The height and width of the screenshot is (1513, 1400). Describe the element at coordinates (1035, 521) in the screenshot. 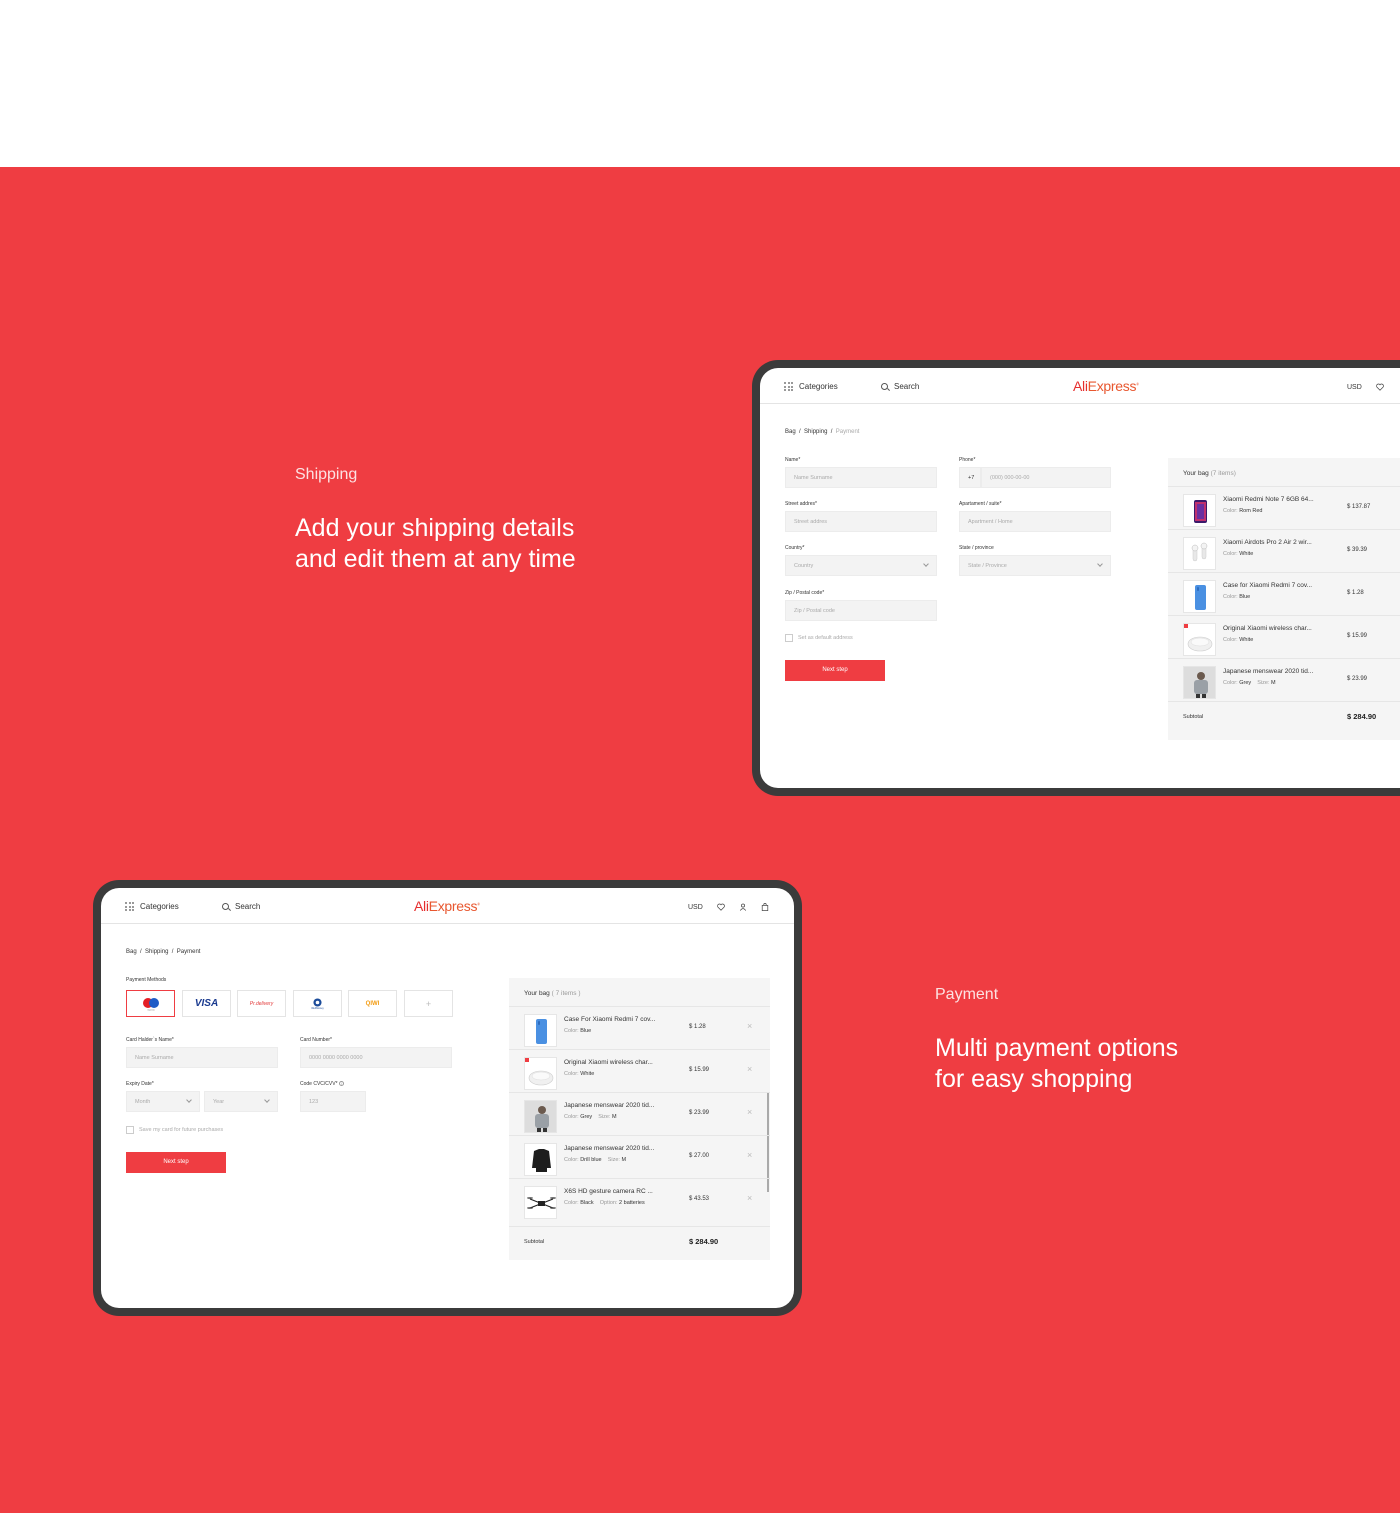

I see `apartment-input: Apartment / Home` at that location.